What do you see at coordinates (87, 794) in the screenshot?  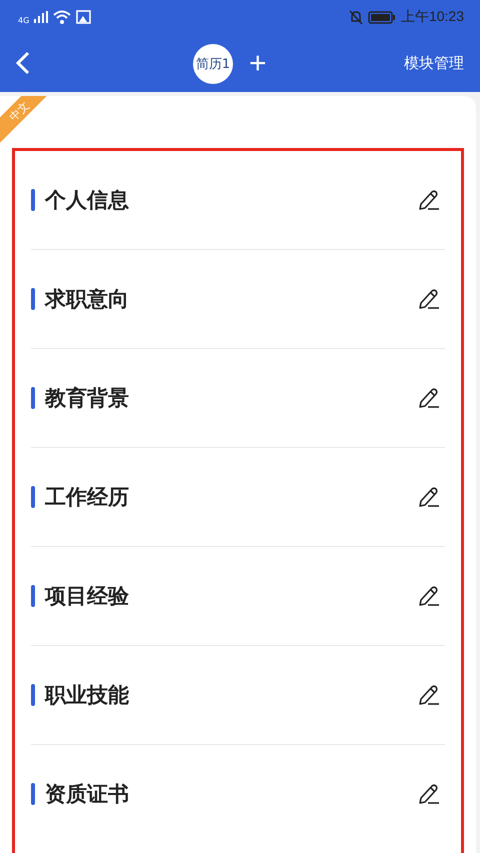 I see `section-title: 资质证书` at bounding box center [87, 794].